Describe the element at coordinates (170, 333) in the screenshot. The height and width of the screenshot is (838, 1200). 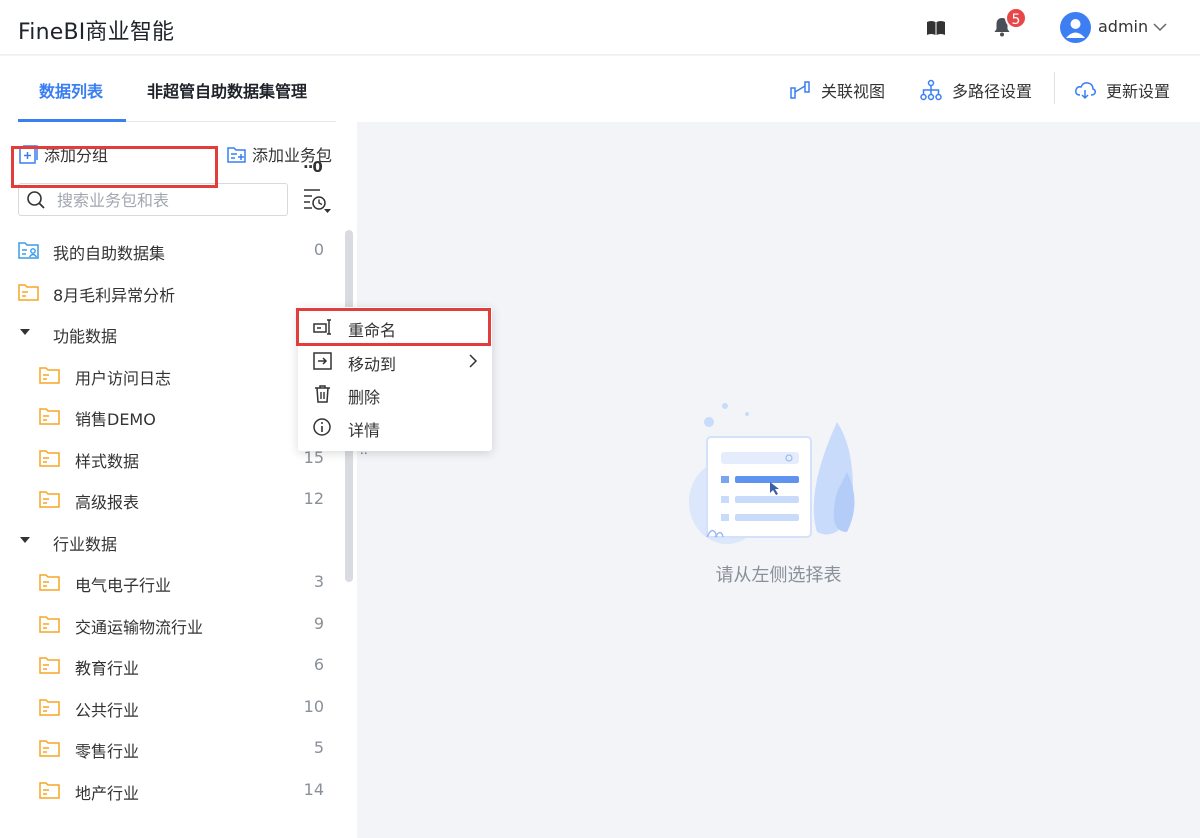
I see `tree-group-function-data: 功能数据` at that location.